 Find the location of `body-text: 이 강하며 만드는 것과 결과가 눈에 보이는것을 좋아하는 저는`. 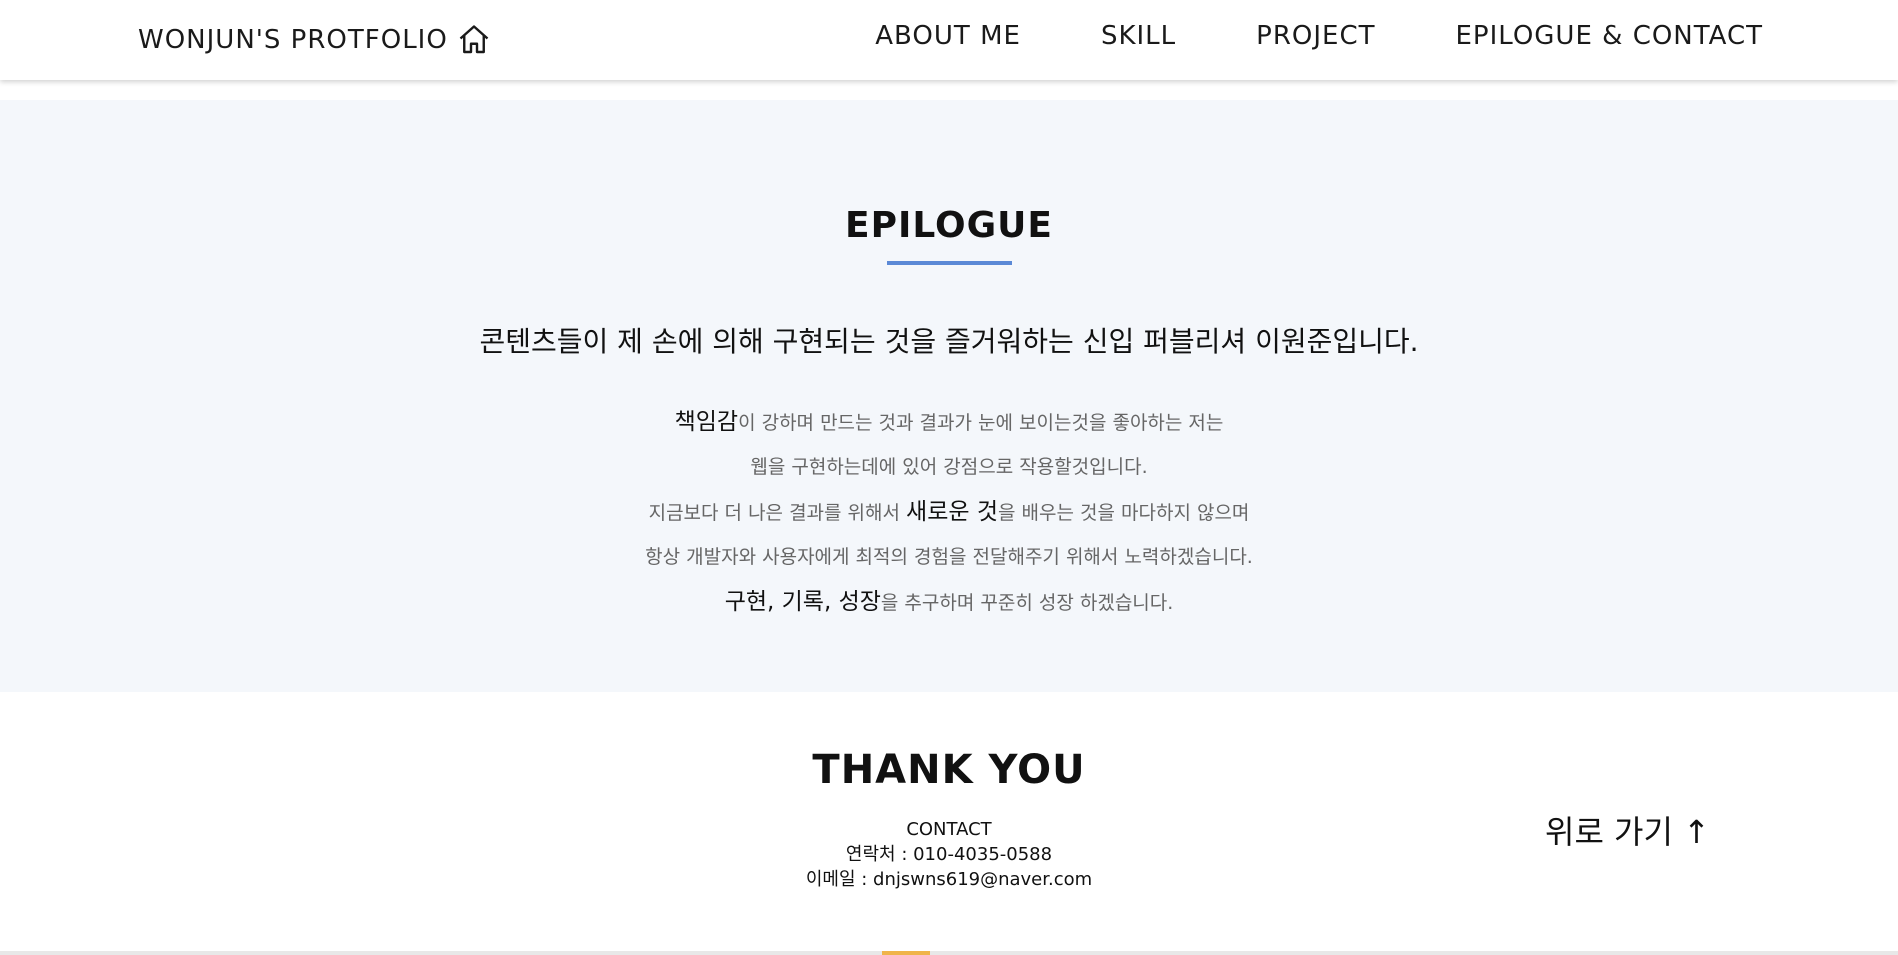

body-text: 이 강하며 만드는 것과 결과가 눈에 보이는것을 좋아하는 저는 is located at coordinates (981, 423).